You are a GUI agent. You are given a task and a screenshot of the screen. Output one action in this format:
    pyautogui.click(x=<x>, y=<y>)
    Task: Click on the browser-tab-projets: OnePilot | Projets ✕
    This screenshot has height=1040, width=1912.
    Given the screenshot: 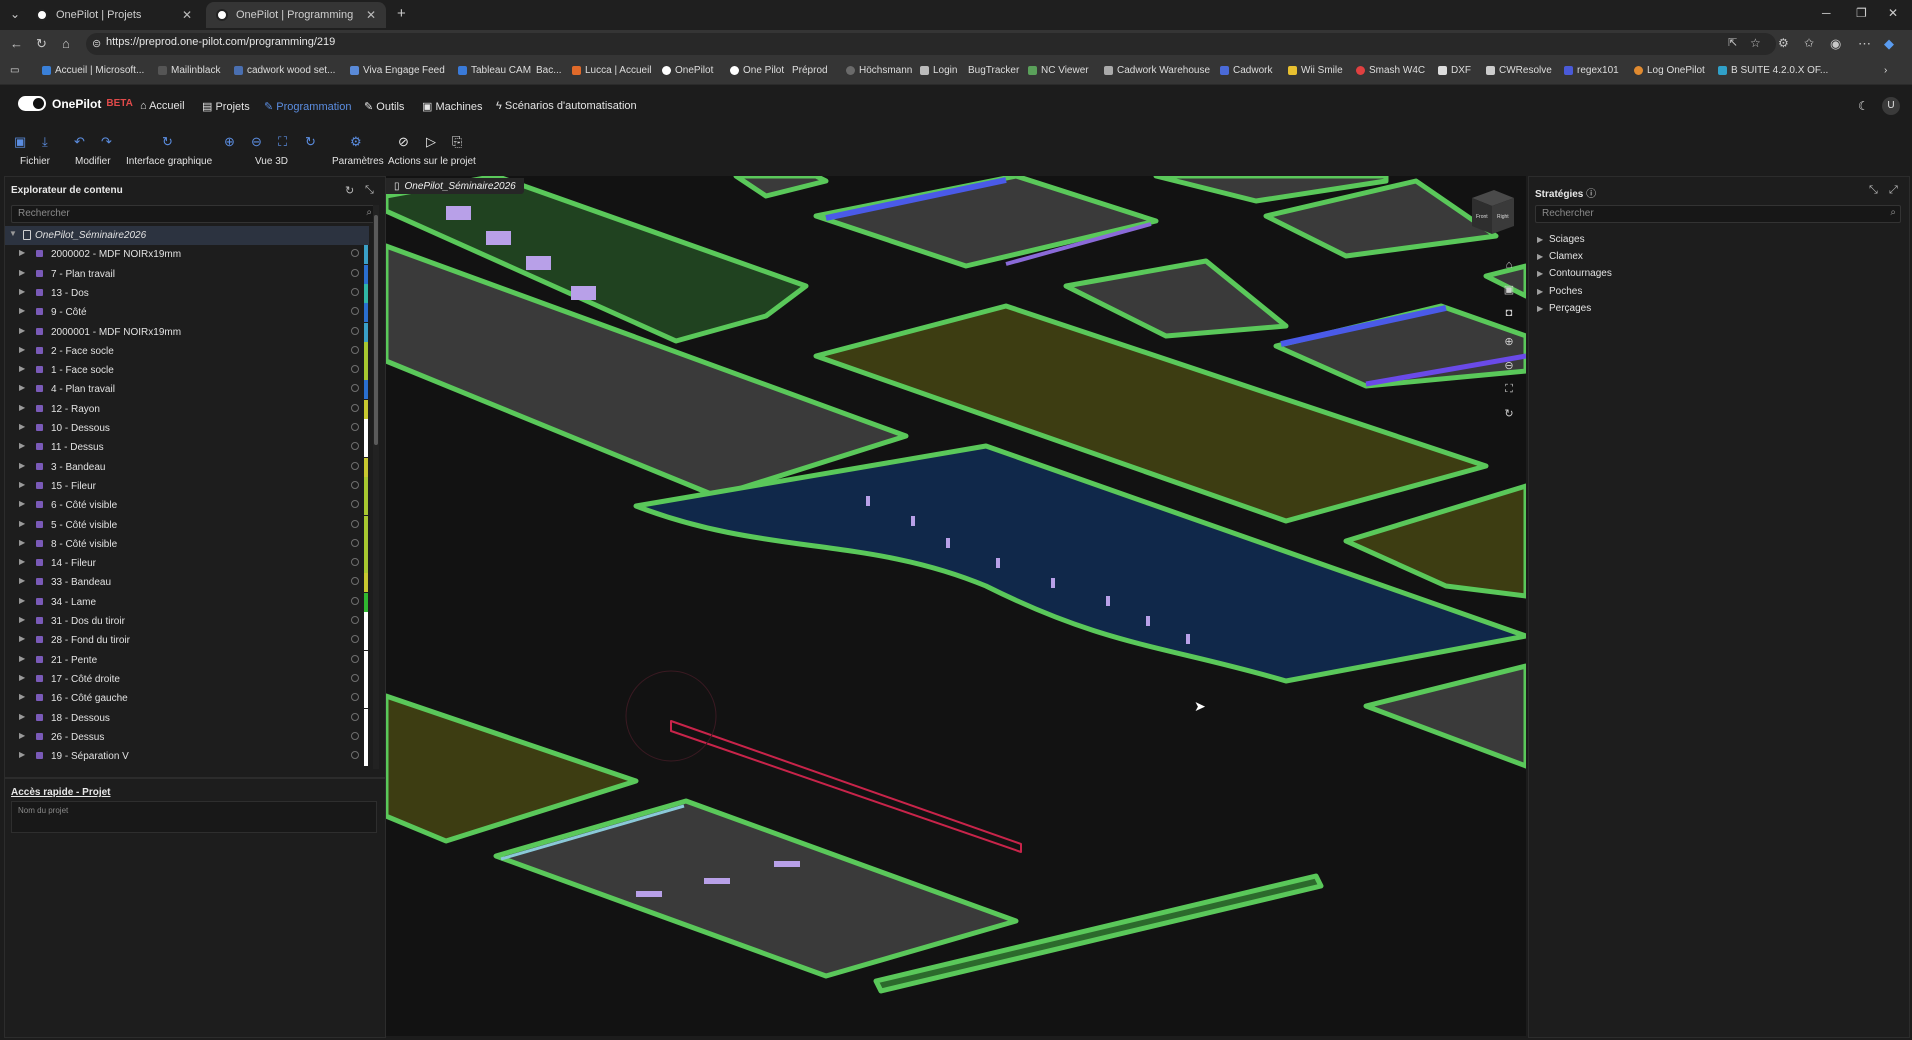 What is the action you would take?
    pyautogui.click(x=114, y=15)
    